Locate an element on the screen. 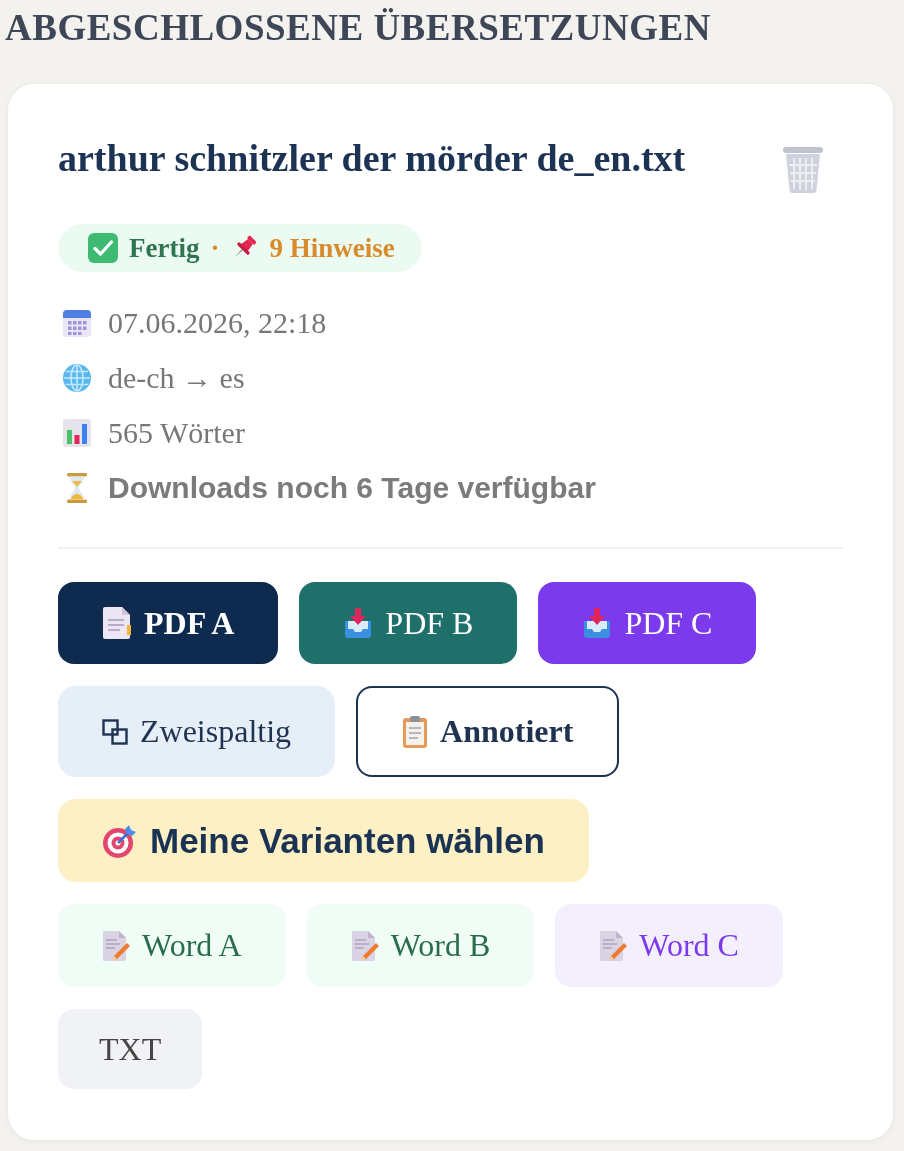 This screenshot has height=1151, width=904. file-name: arthur schnitzler der mörder de_en.txt is located at coordinates (372, 158).